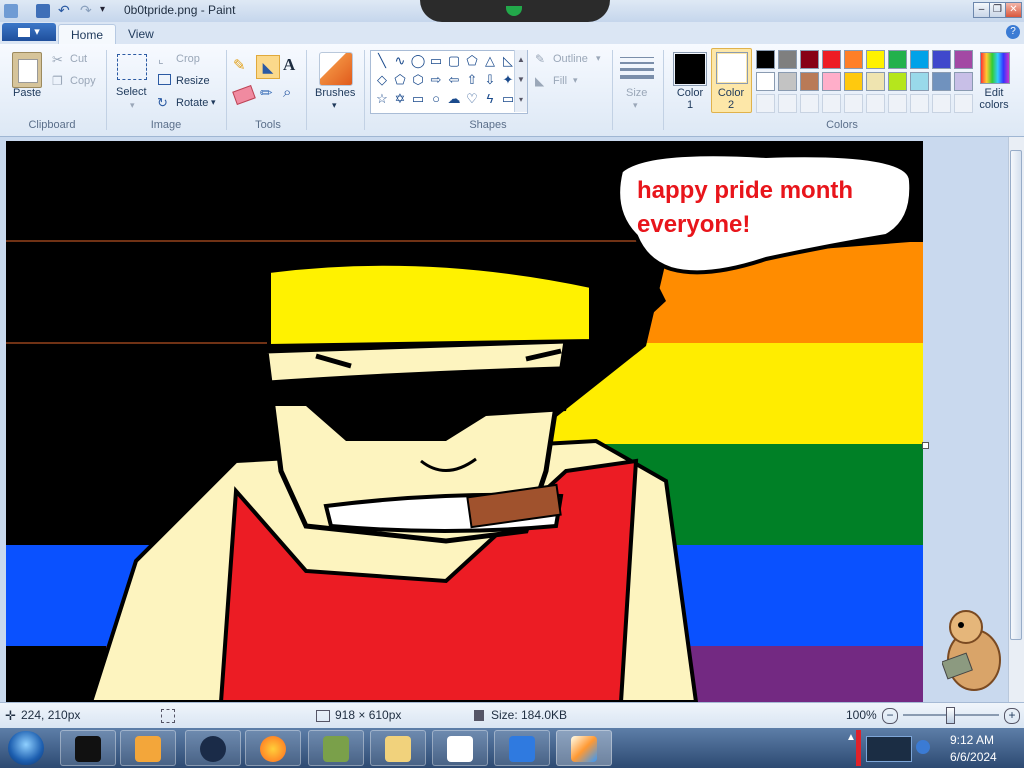 This screenshot has height=768, width=1024. I want to click on taskbar-item-app, so click(522, 748).